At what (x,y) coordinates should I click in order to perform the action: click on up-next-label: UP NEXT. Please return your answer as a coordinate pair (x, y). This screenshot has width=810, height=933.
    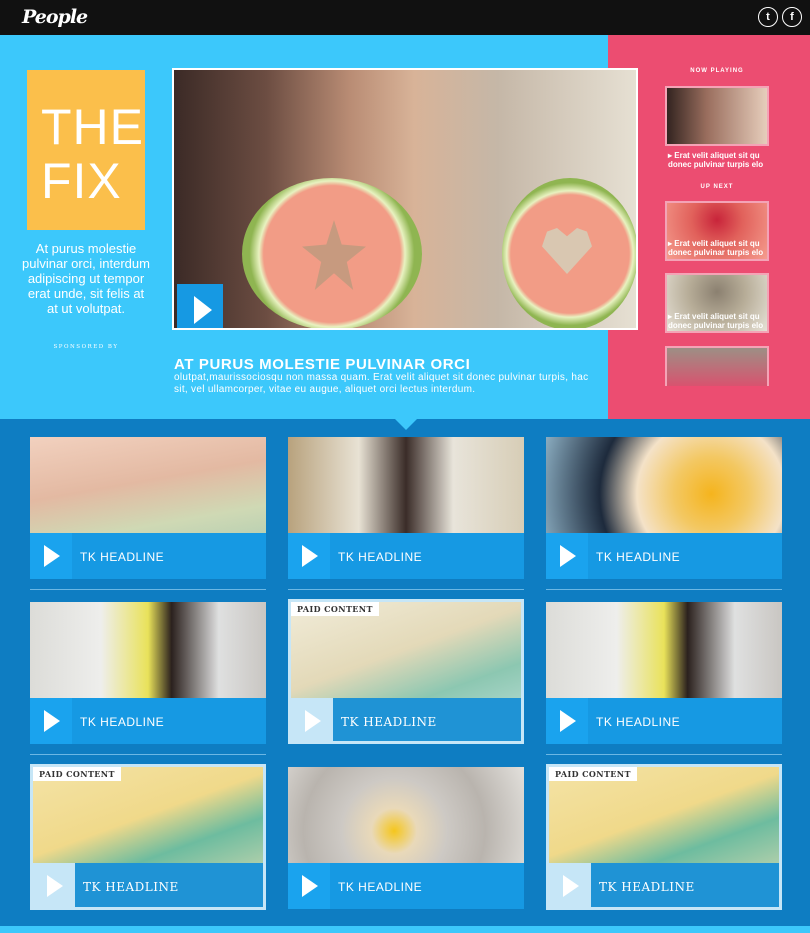
    Looking at the image, I should click on (717, 187).